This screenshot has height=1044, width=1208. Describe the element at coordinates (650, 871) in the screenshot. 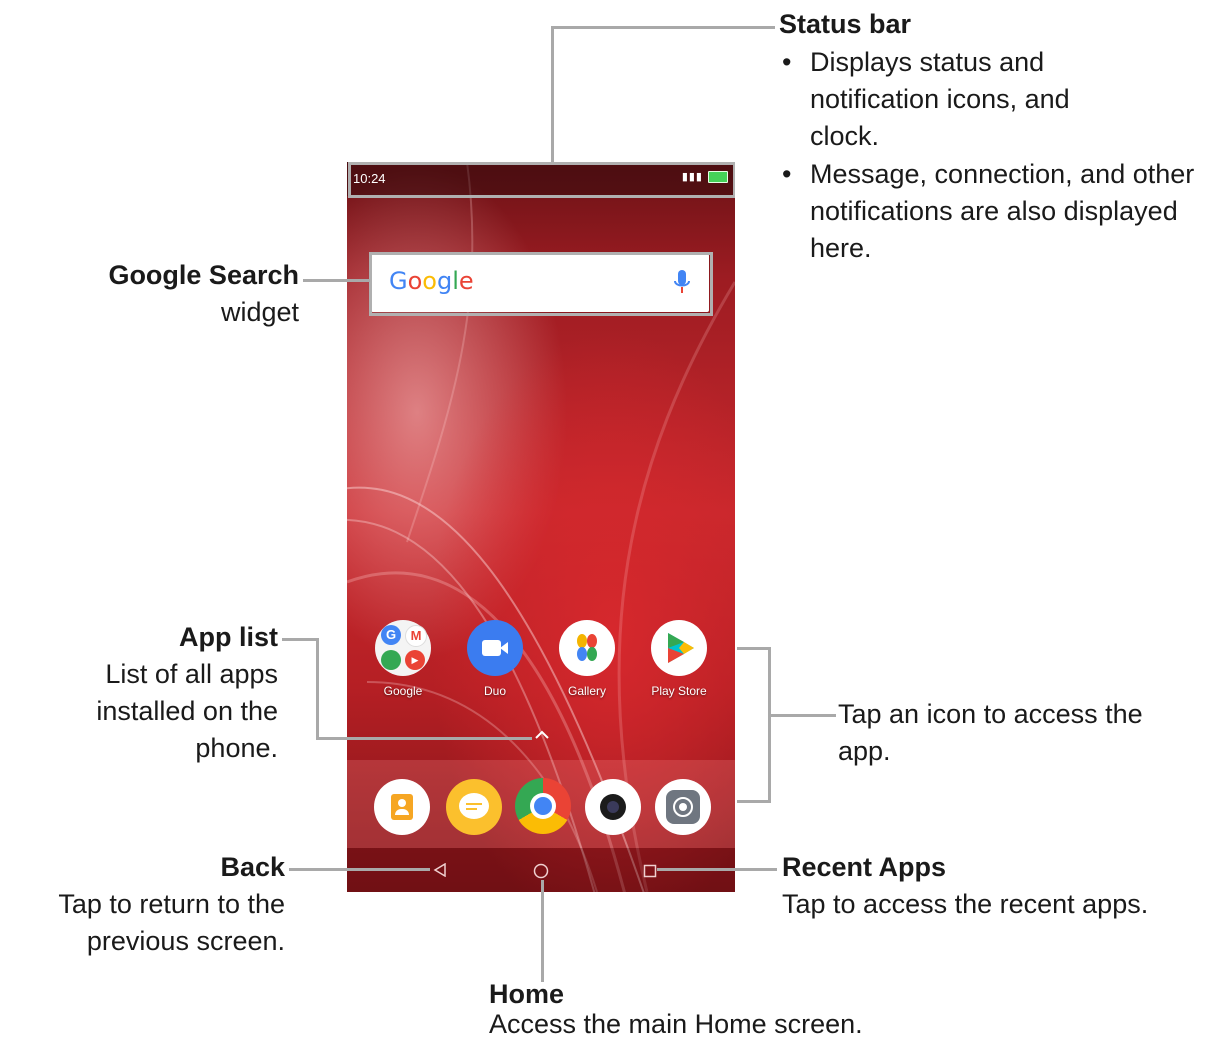

I see `recent-square-icon` at that location.